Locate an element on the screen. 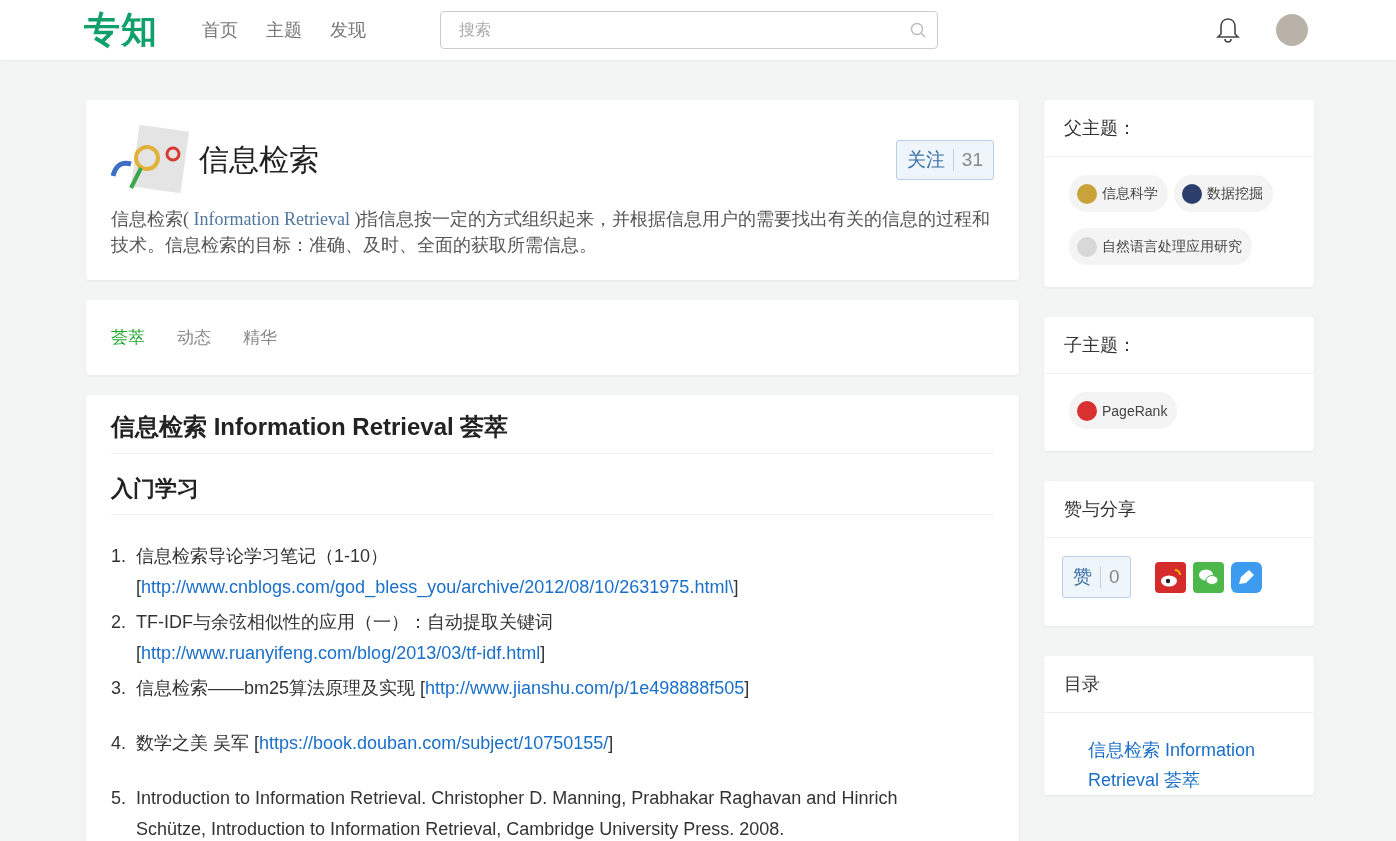  list-item-text: 数学之美 吴军 [https://book.douban.com/subject/10750155/] is located at coordinates (375, 743).